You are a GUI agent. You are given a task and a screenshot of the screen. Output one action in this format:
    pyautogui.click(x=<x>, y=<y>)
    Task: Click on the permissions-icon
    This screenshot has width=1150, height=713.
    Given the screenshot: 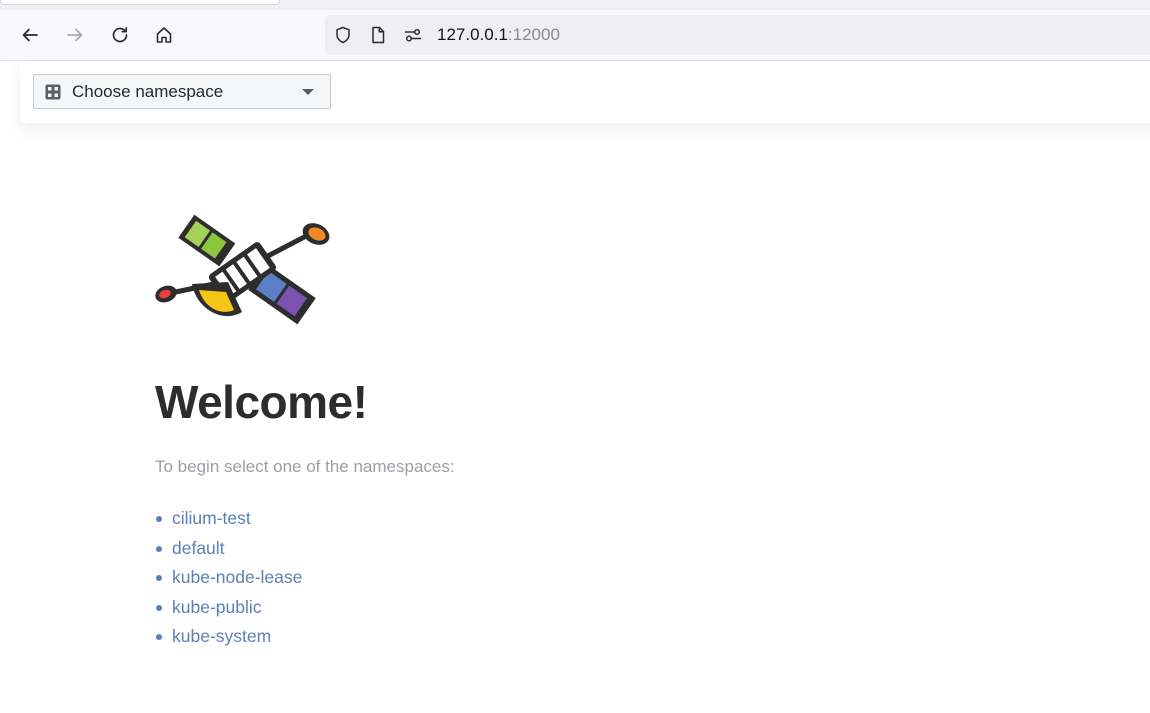 What is the action you would take?
    pyautogui.click(x=413, y=35)
    